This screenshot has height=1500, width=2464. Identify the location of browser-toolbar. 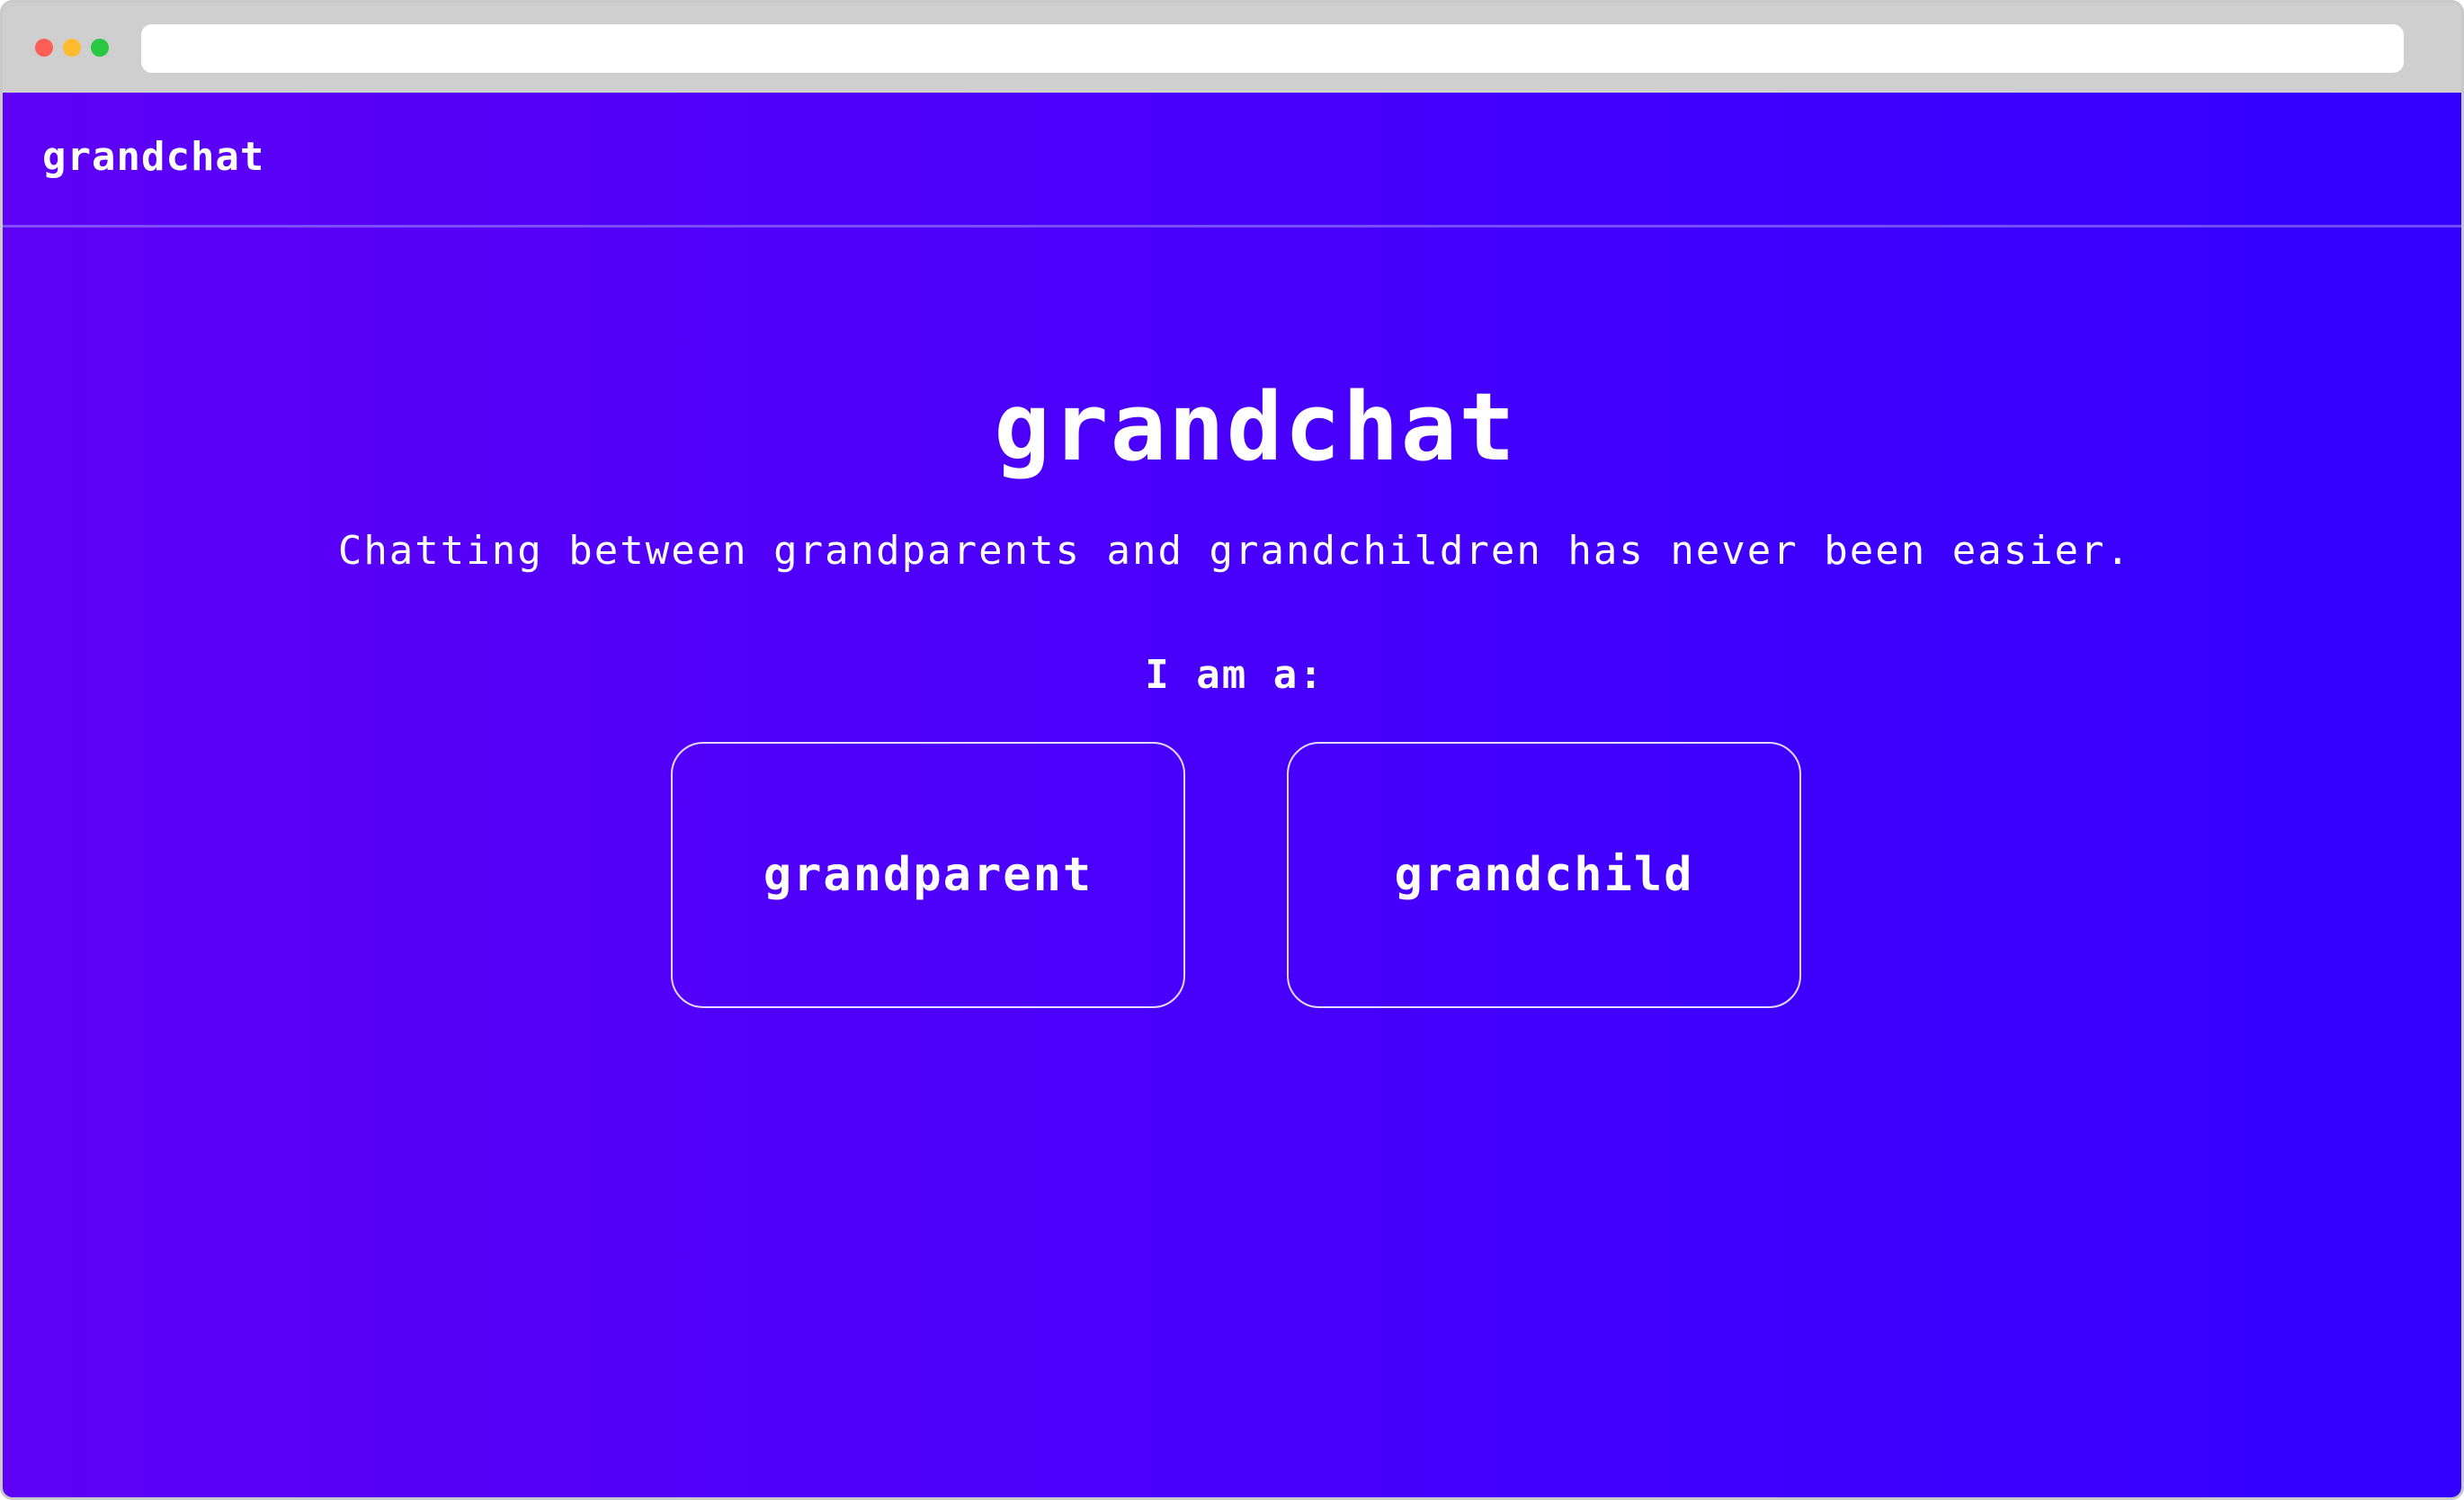
(1232, 48).